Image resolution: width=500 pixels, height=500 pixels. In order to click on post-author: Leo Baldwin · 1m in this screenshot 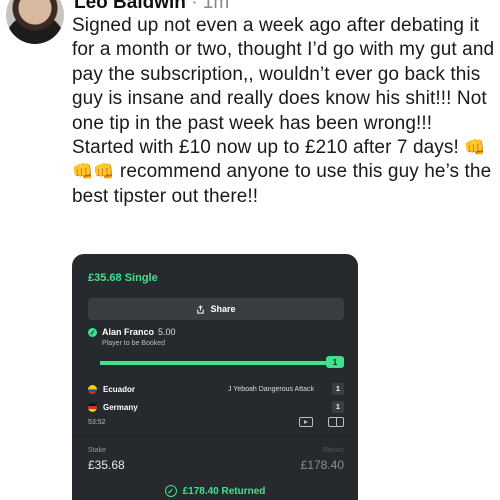, I will do `click(151, 7)`.